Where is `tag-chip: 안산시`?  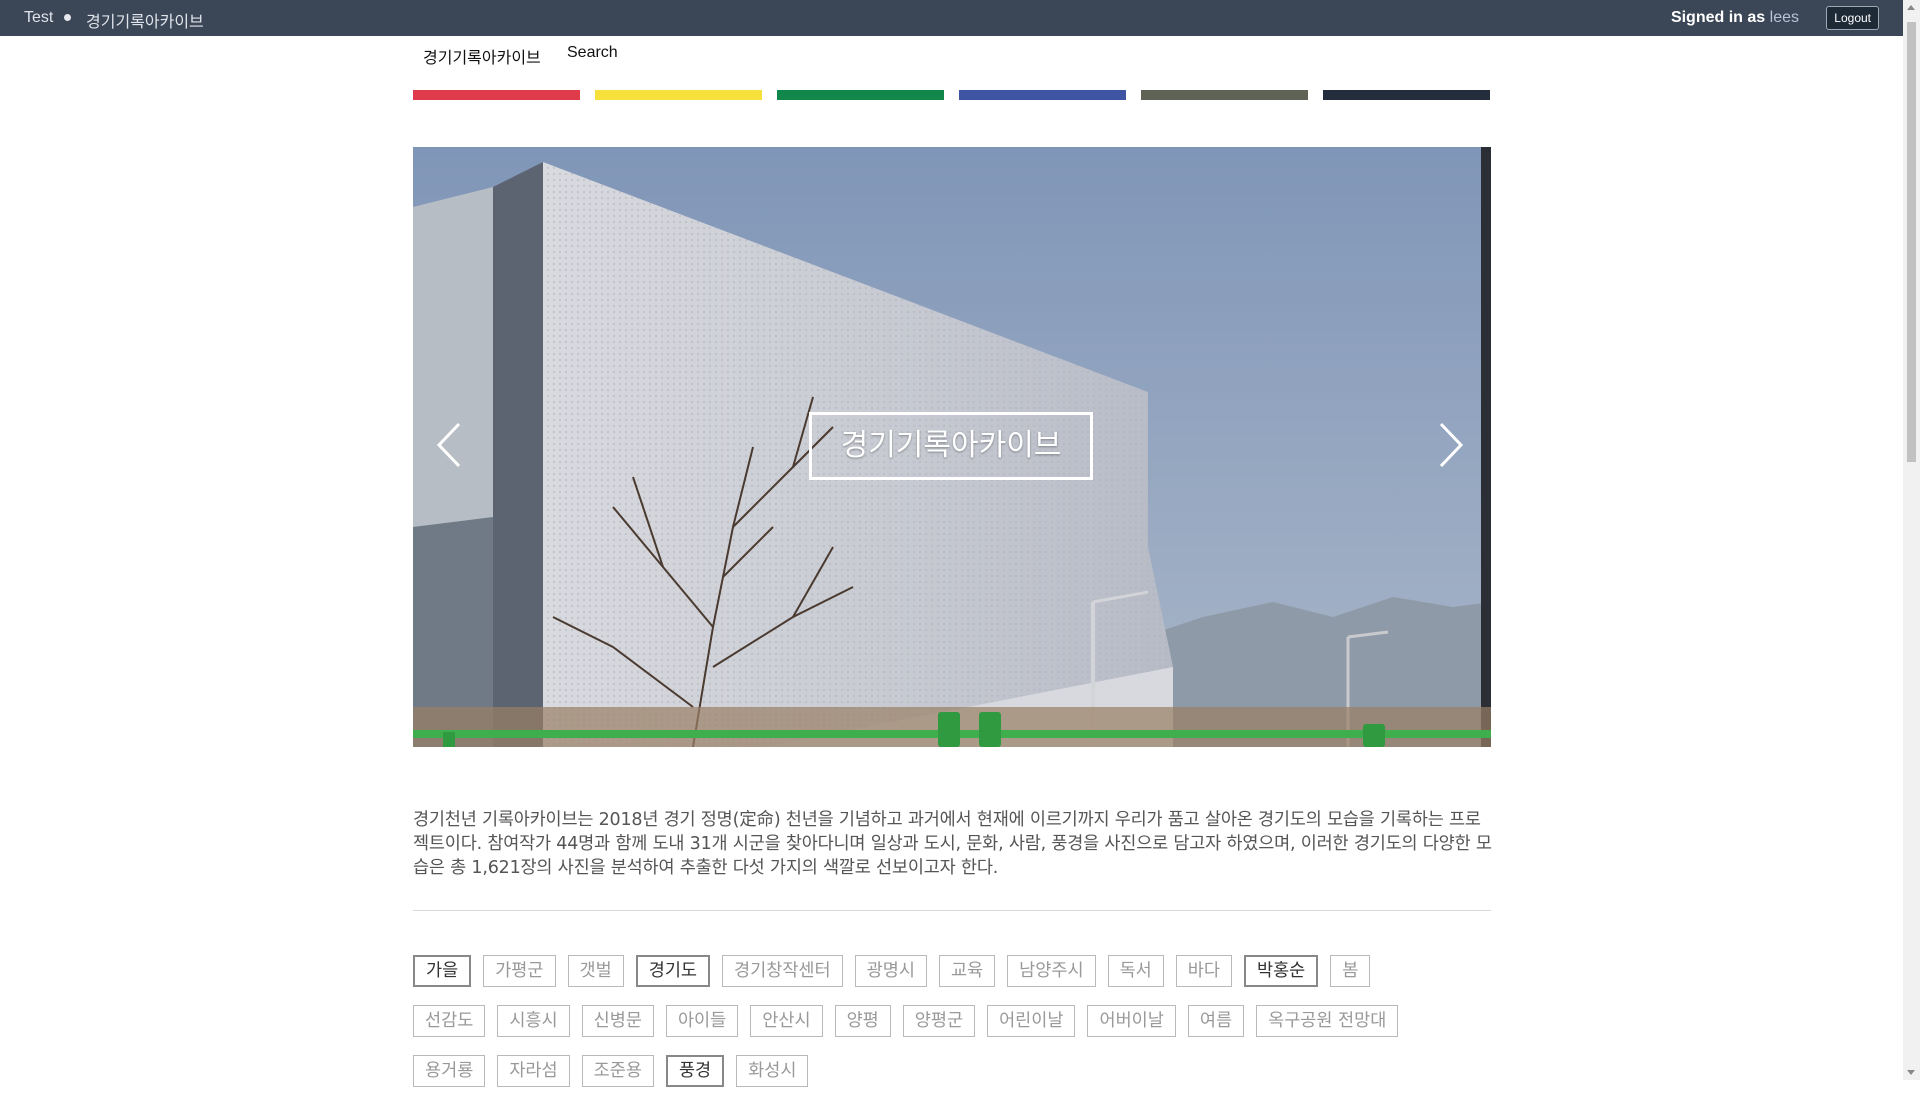 tag-chip: 안산시 is located at coordinates (786, 1021).